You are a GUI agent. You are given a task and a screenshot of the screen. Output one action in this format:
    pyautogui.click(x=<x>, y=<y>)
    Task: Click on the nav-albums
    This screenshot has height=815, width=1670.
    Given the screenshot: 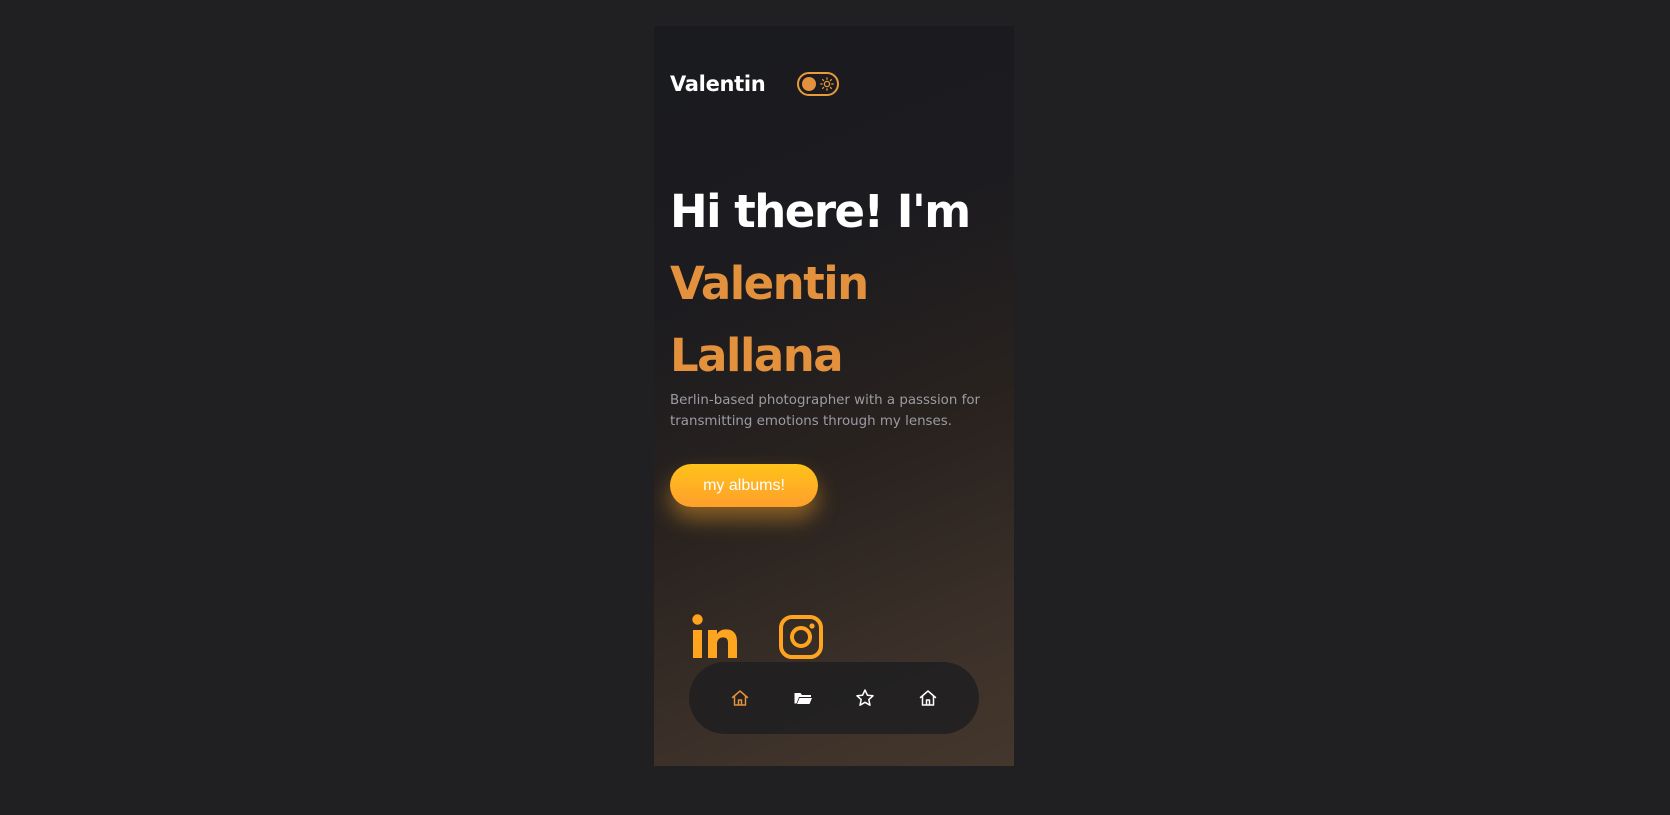 What is the action you would take?
    pyautogui.click(x=803, y=698)
    